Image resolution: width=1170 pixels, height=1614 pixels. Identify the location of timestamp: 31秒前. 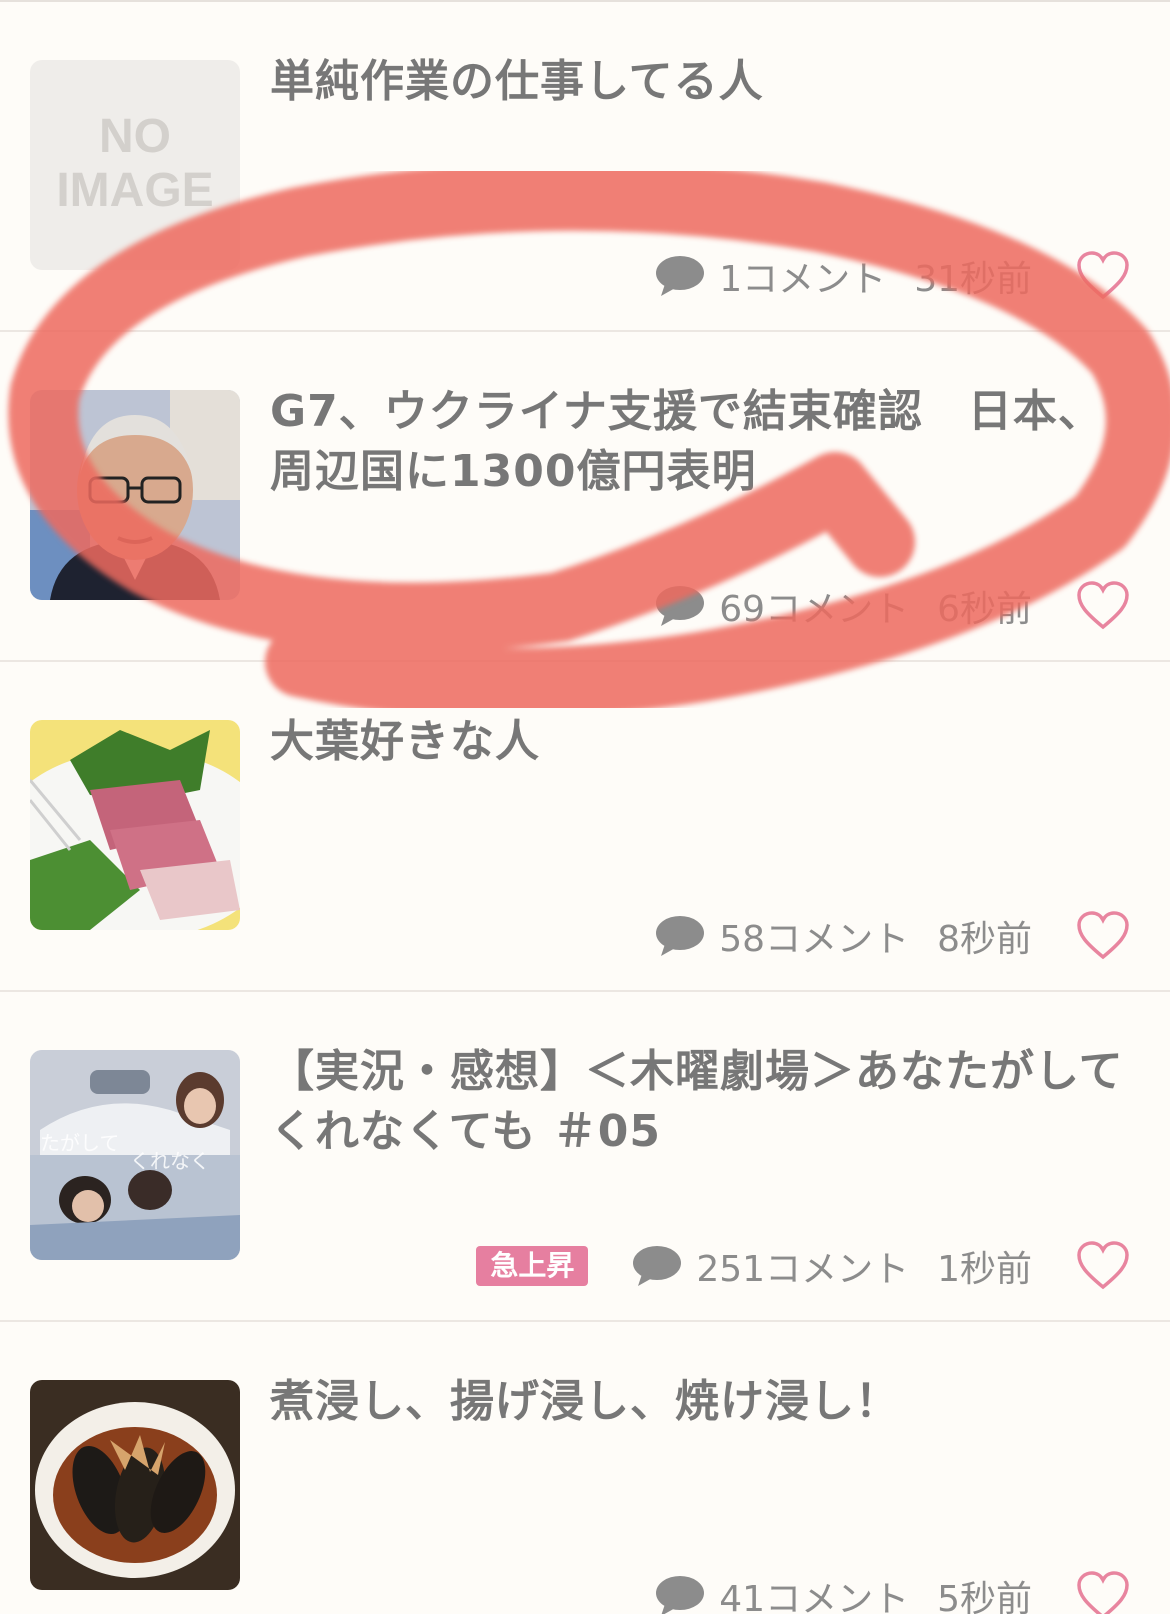
(973, 279).